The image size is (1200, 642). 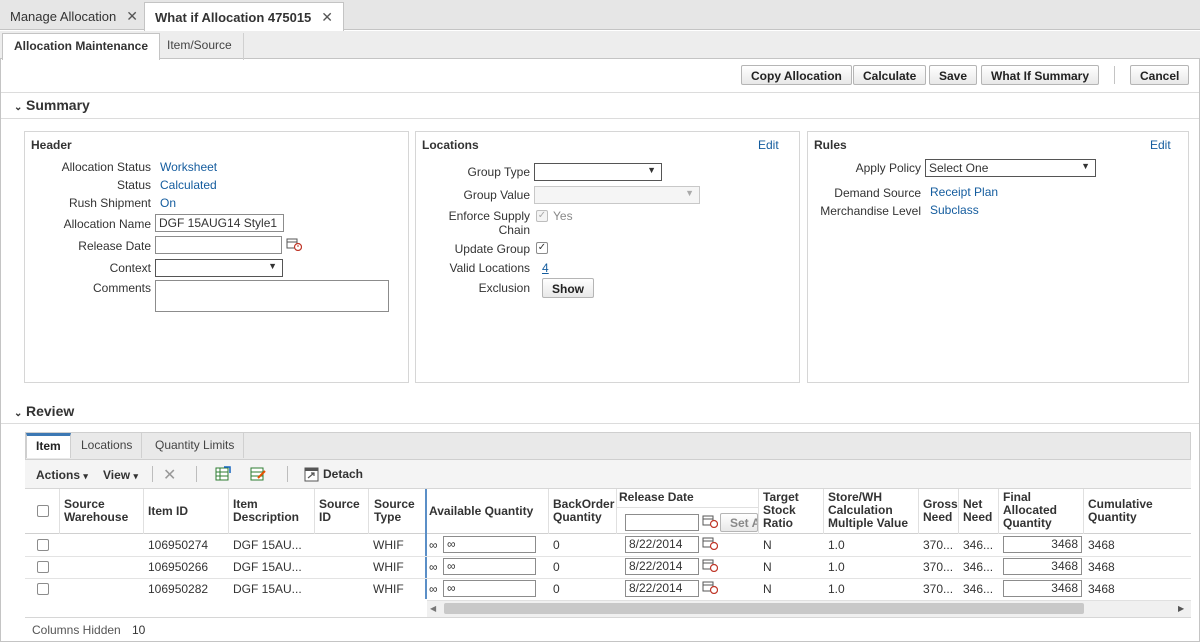 I want to click on toolbar-separator, so click(x=152, y=474).